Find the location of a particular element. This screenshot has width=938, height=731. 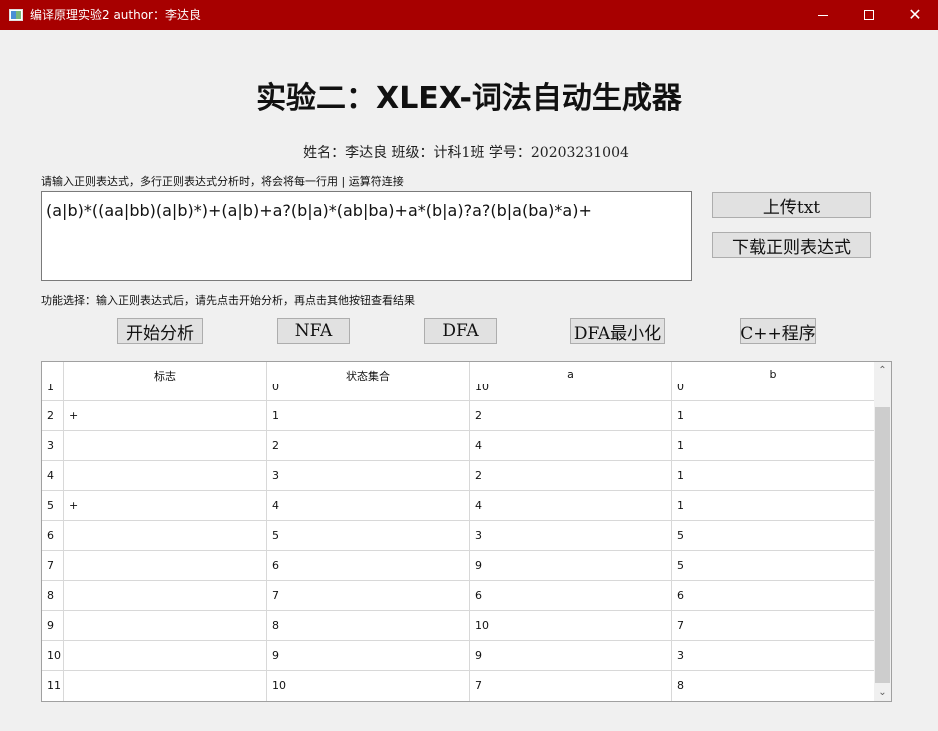

table-row: 7 695 is located at coordinates (458, 565).